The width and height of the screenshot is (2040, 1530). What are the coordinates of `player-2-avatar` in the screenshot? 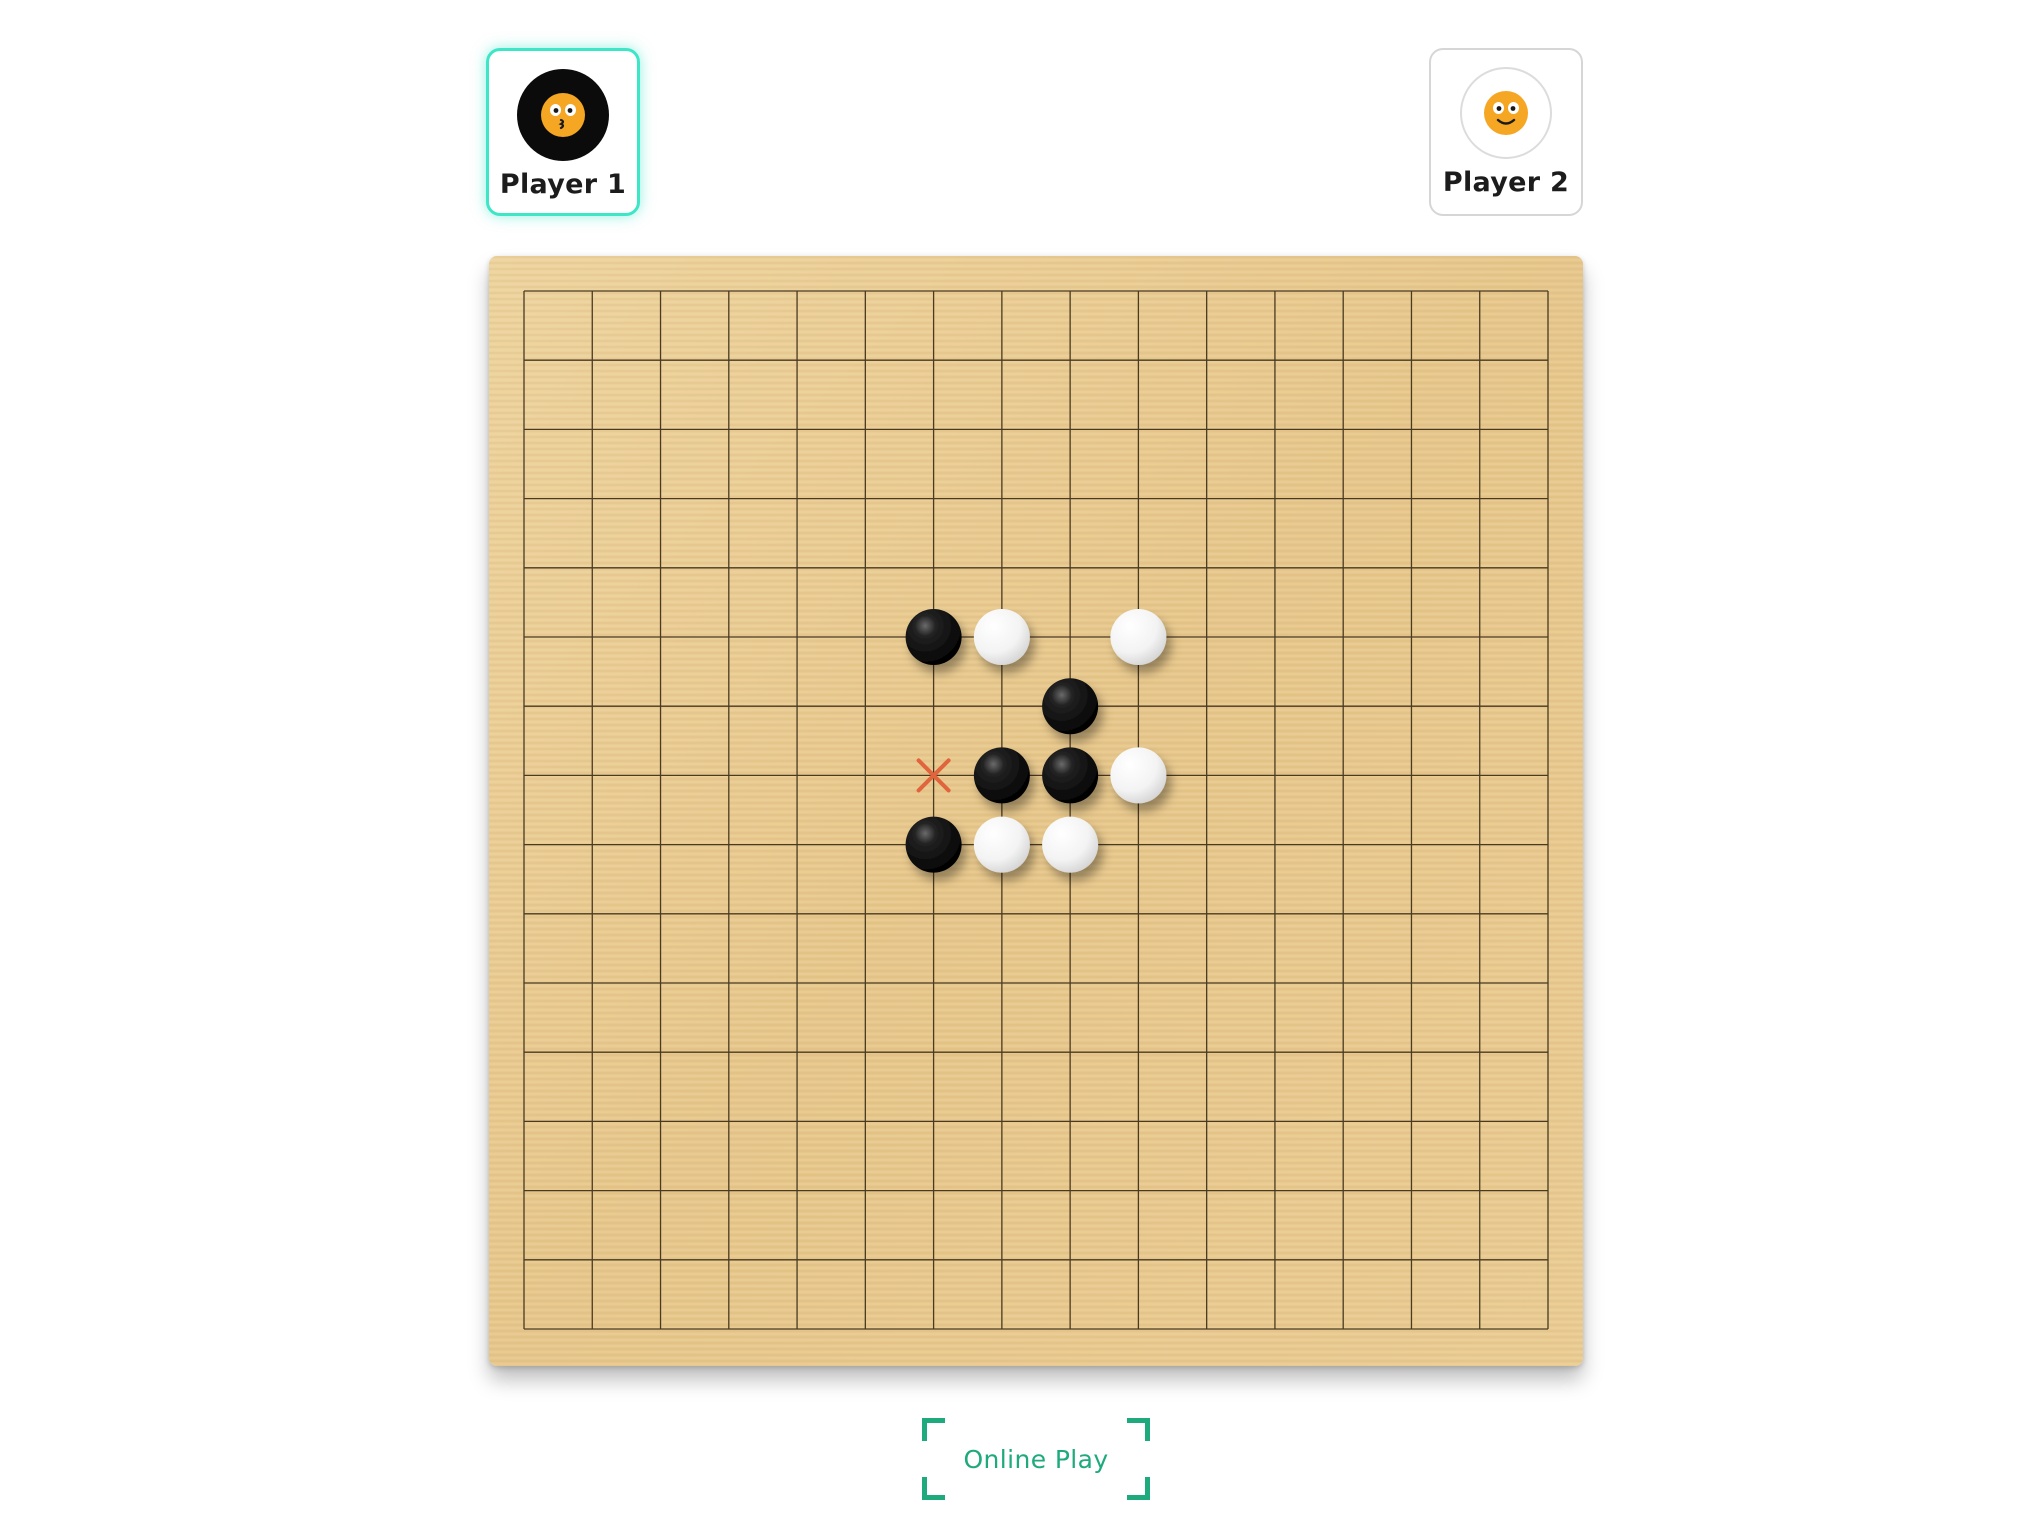 It's located at (1506, 113).